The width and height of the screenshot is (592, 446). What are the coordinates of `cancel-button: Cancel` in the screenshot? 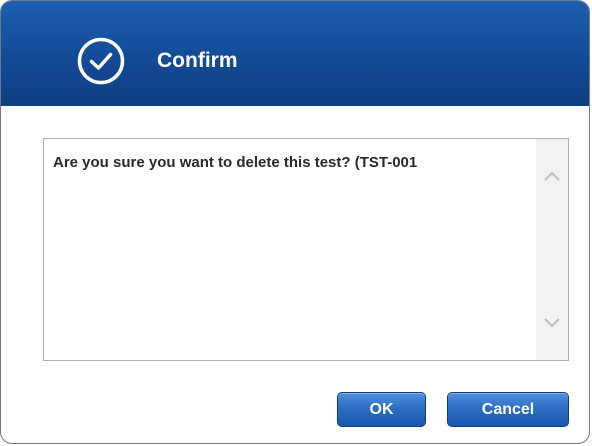 It's located at (508, 409).